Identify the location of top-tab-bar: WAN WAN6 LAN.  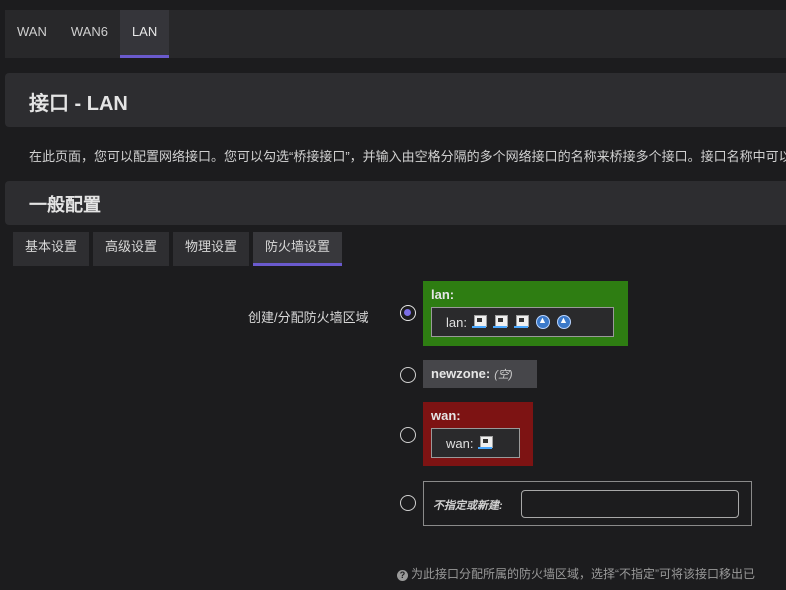
(395, 34).